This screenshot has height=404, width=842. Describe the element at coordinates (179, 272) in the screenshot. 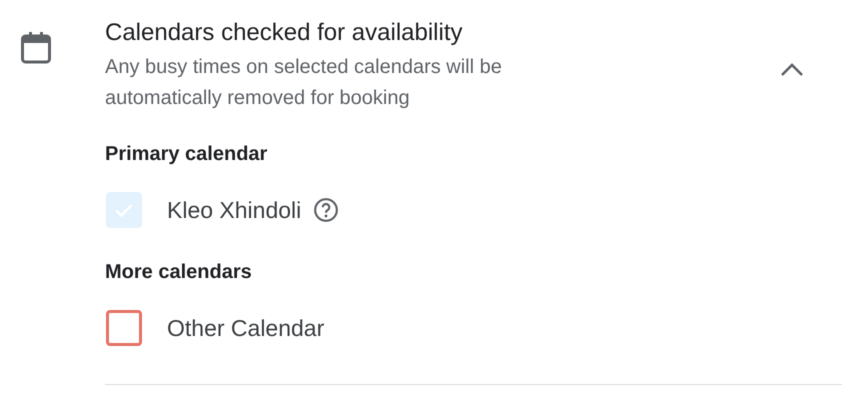

I see `group-heading: More calendars` at that location.